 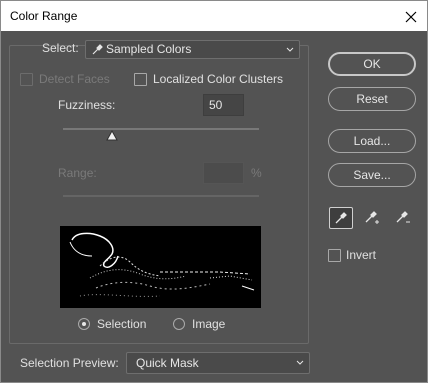 I want to click on eyedropper-minus-icon, so click(x=403, y=217).